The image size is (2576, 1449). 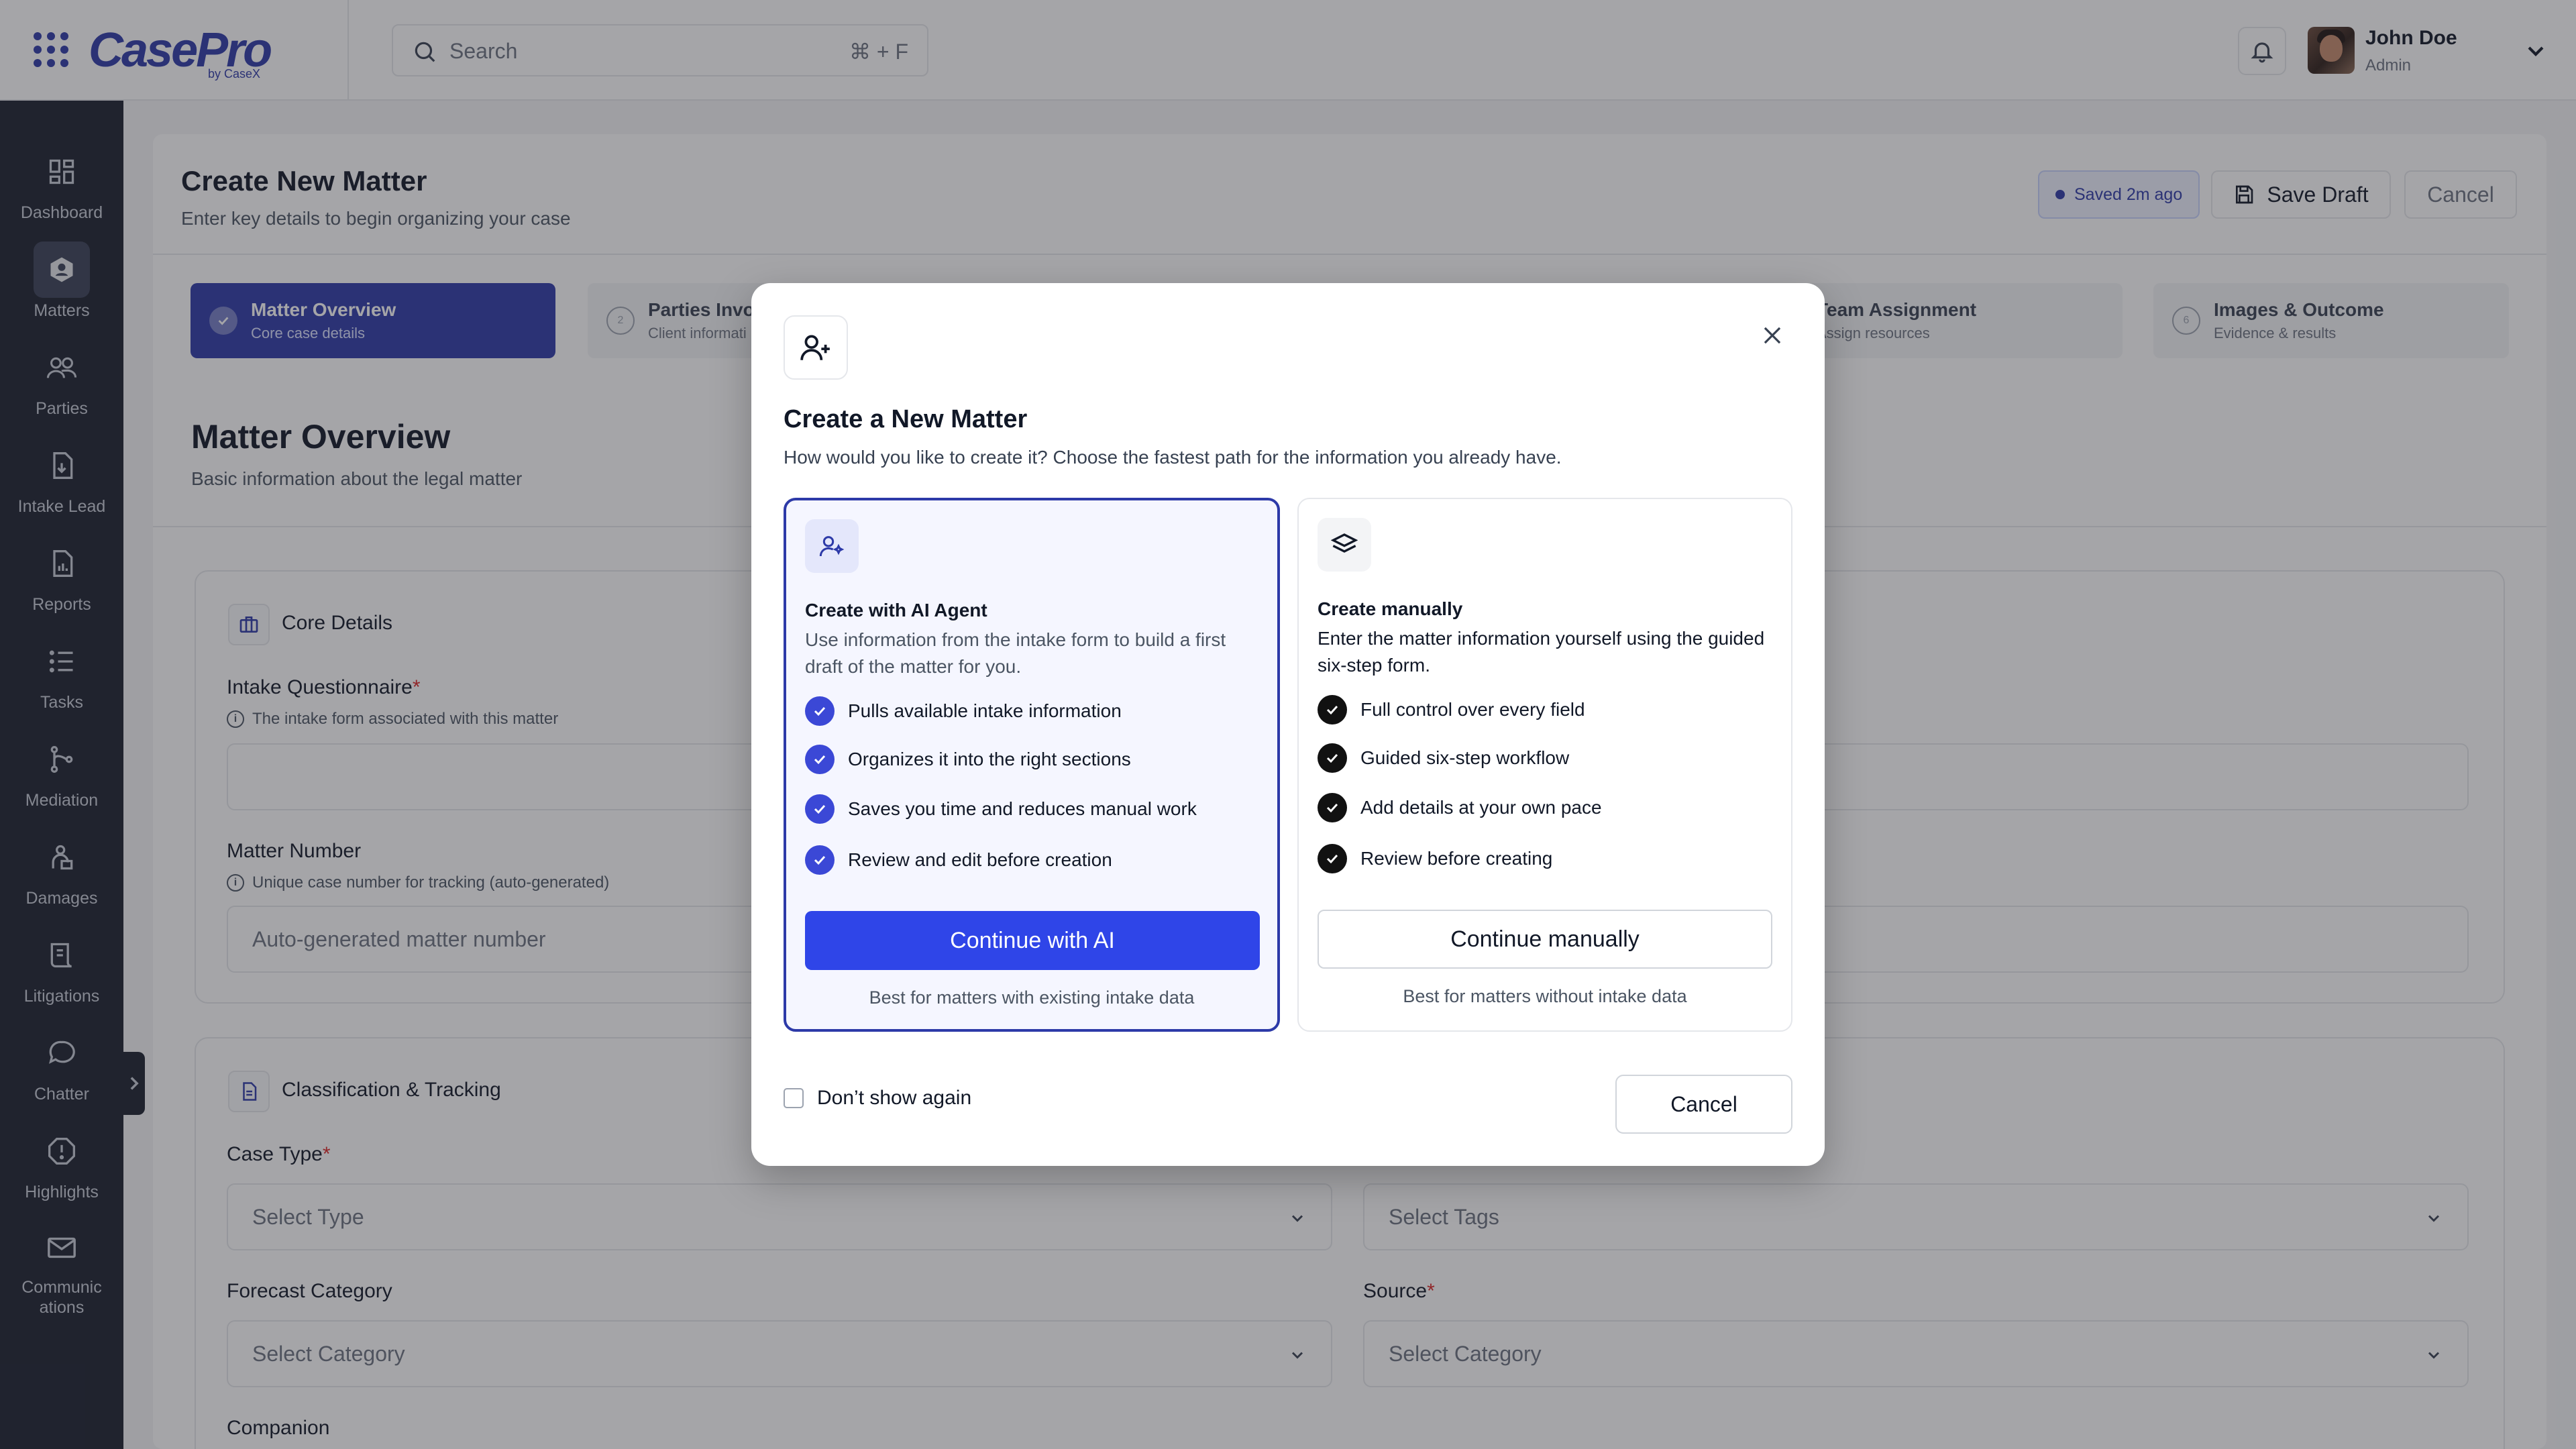 What do you see at coordinates (963, 711) in the screenshot?
I see `feature-item: Pulls available intake information` at bounding box center [963, 711].